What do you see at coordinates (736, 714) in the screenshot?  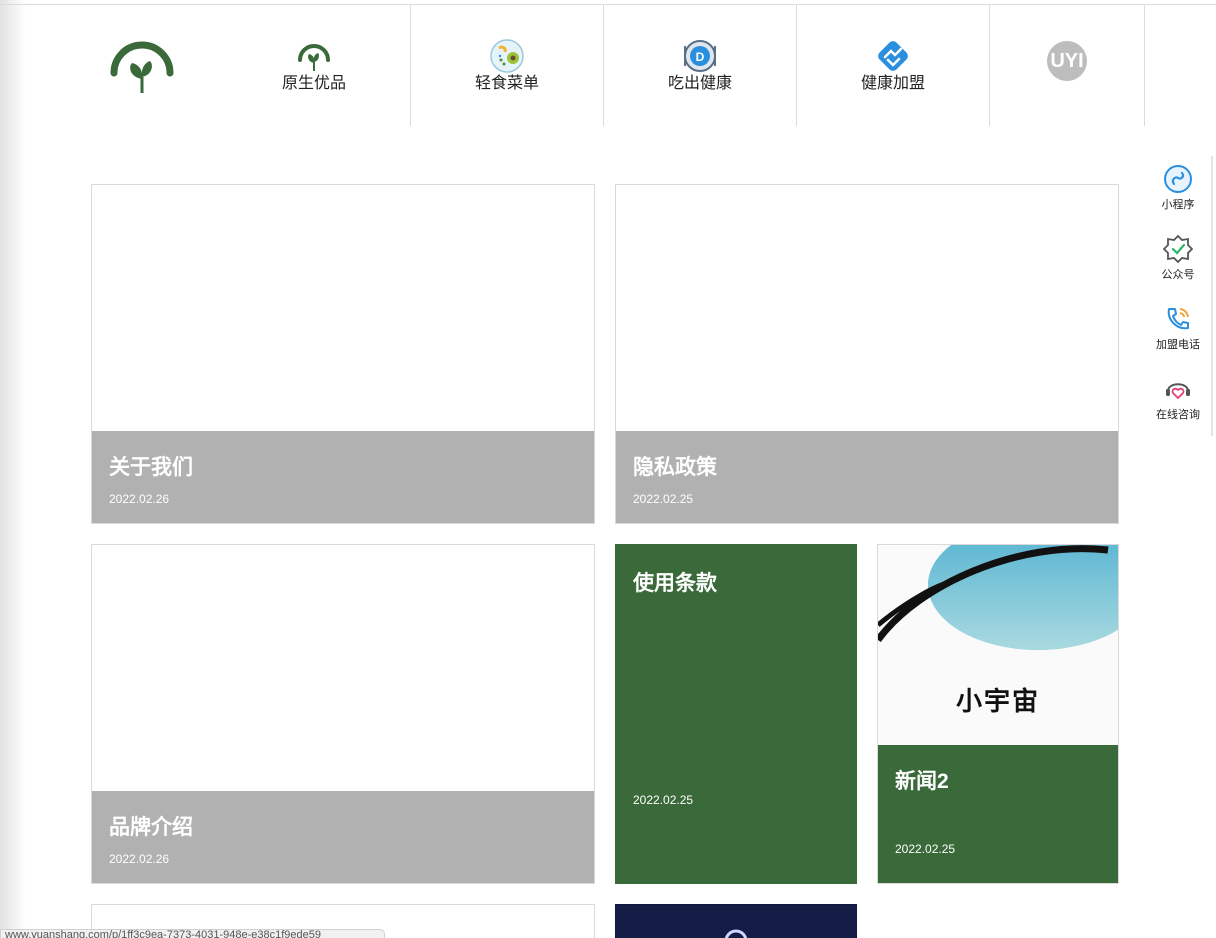 I see `news-card-terms-of-use: 使用条款 2022.02.25` at bounding box center [736, 714].